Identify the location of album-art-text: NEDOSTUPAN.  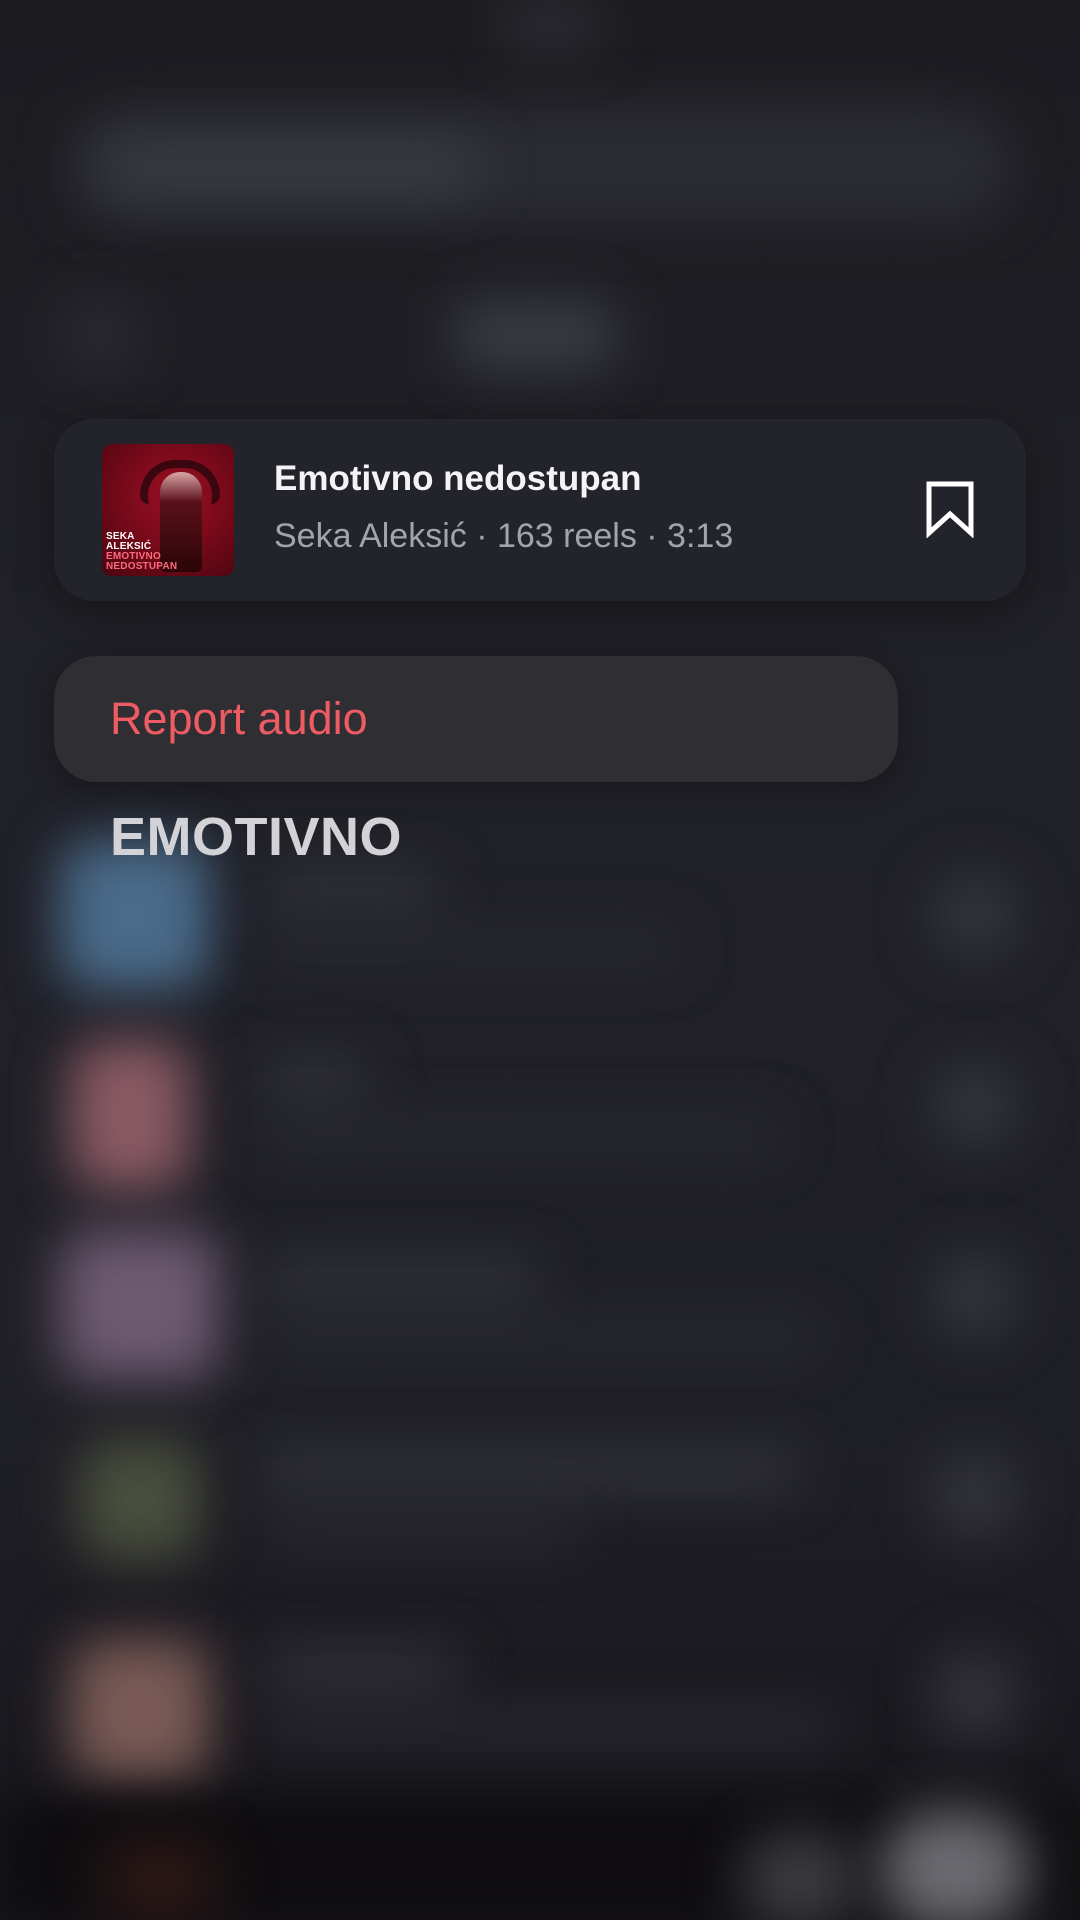
(142, 566).